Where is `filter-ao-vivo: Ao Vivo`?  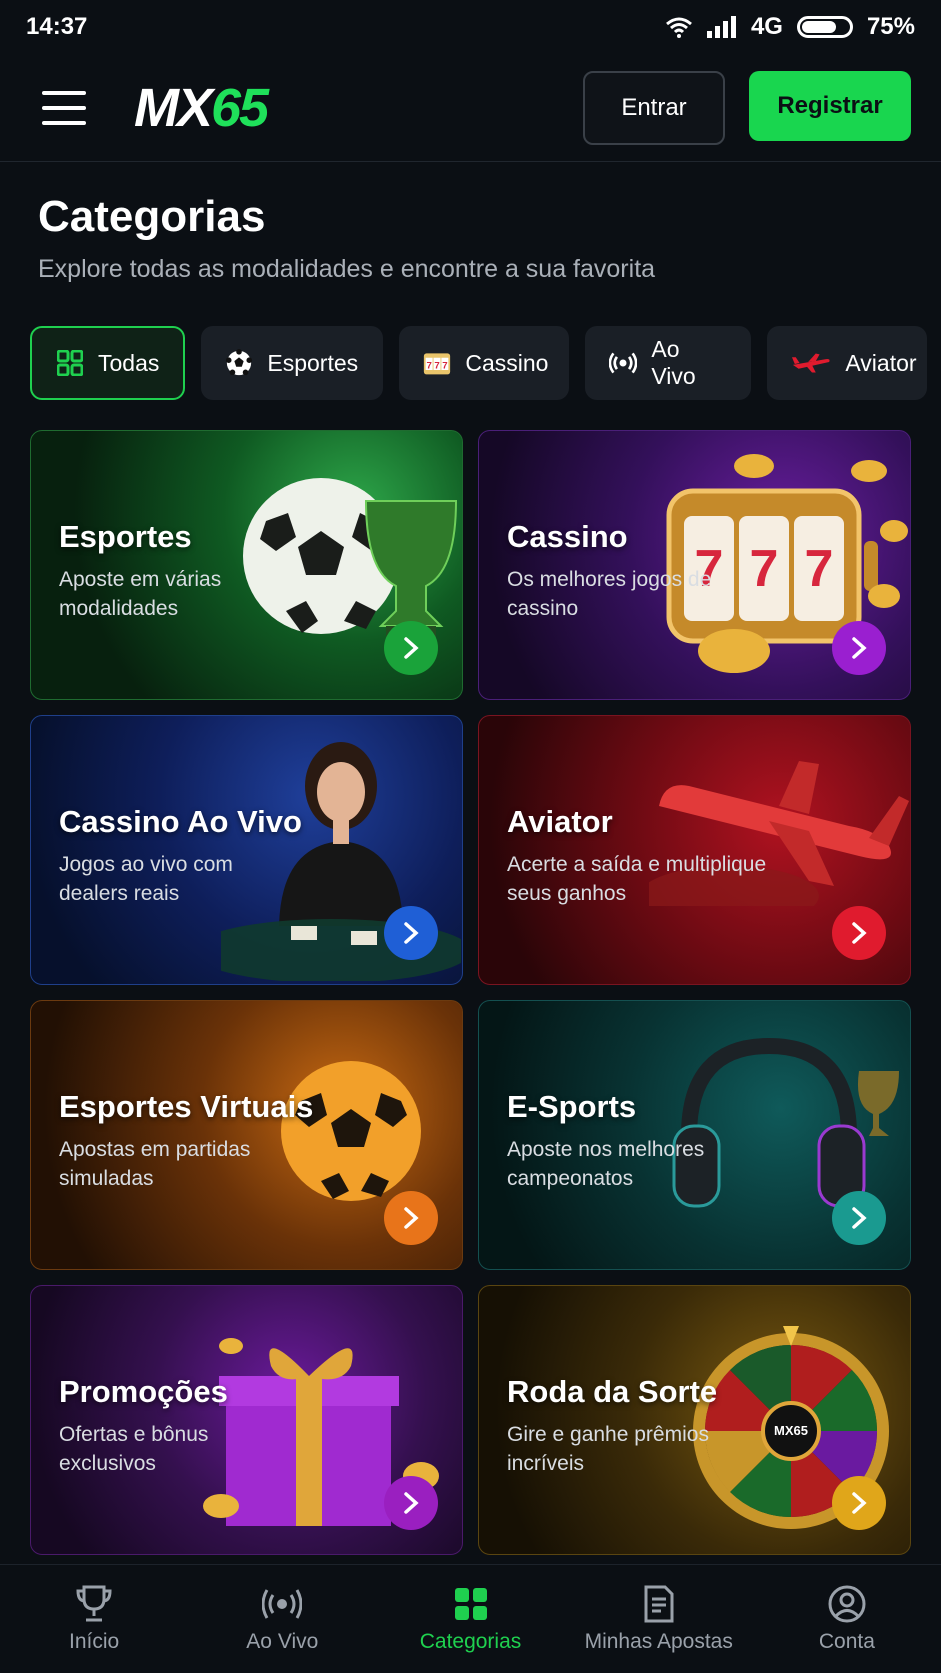 filter-ao-vivo: Ao Vivo is located at coordinates (668, 363).